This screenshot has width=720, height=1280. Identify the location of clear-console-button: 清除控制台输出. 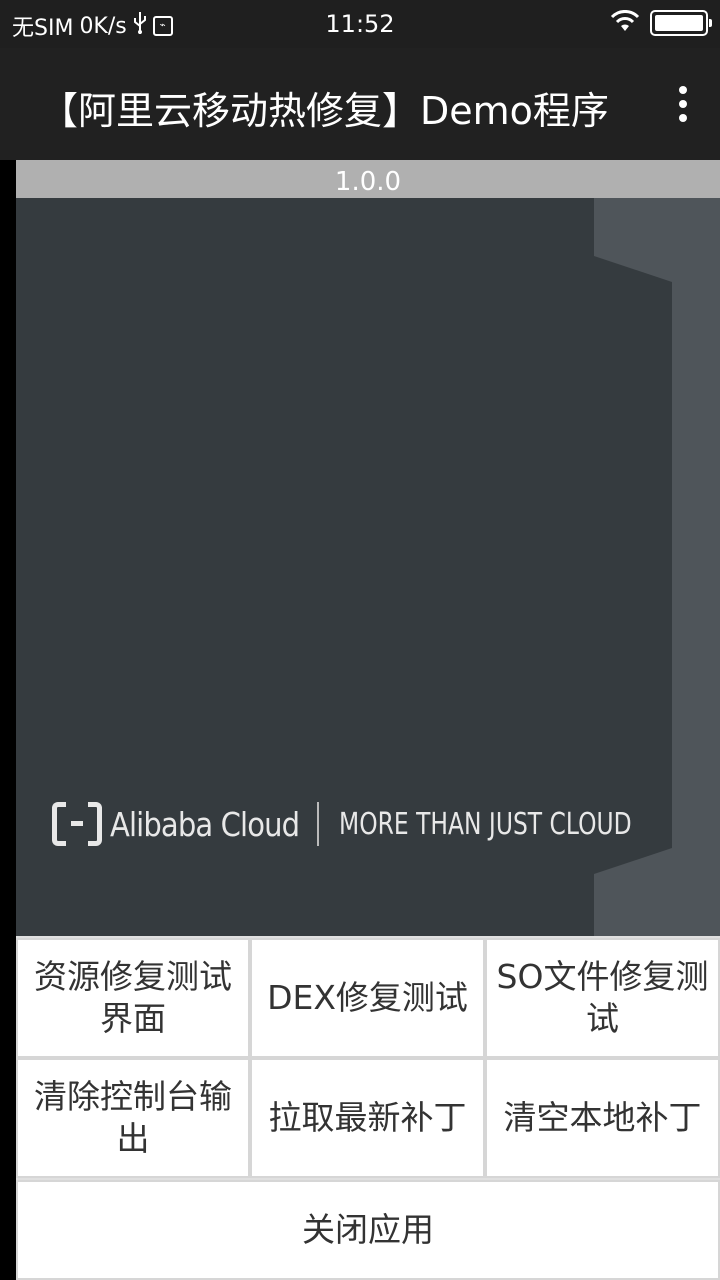
(133, 1118).